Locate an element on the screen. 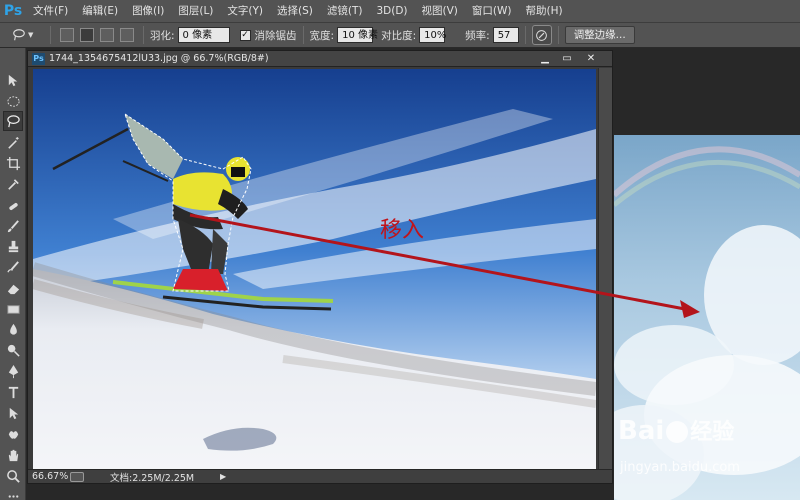  arrow-head-icon is located at coordinates (690, 309).